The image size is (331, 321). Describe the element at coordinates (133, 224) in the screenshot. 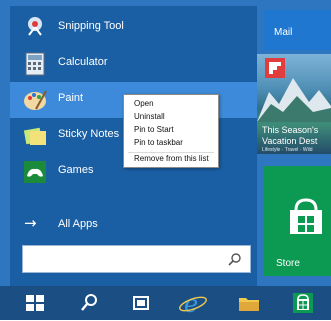

I see `all-apps-button: → All Apps` at that location.